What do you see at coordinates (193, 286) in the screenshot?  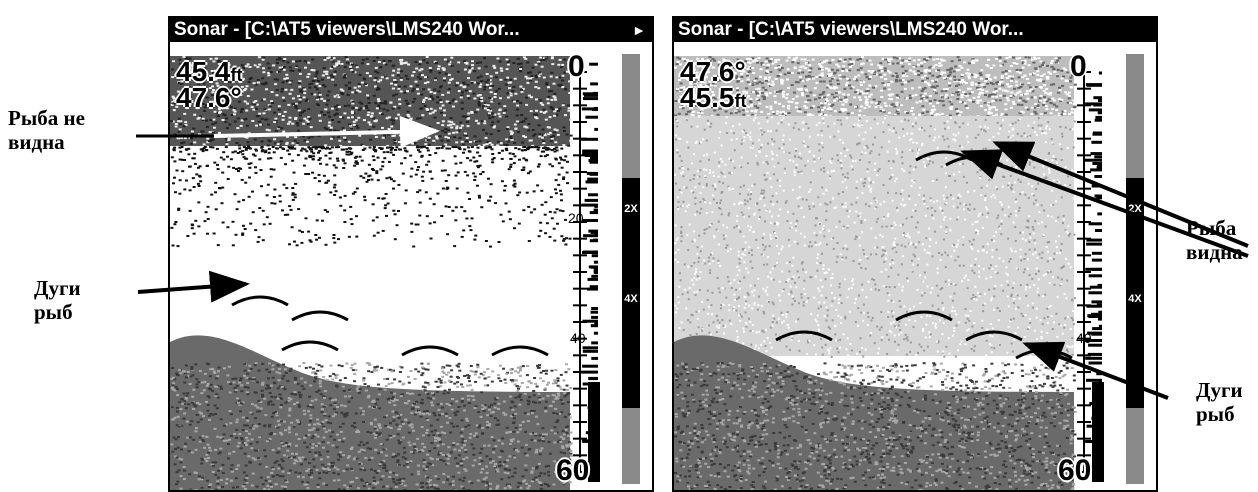 I see `arrow-fish-arcs-left` at bounding box center [193, 286].